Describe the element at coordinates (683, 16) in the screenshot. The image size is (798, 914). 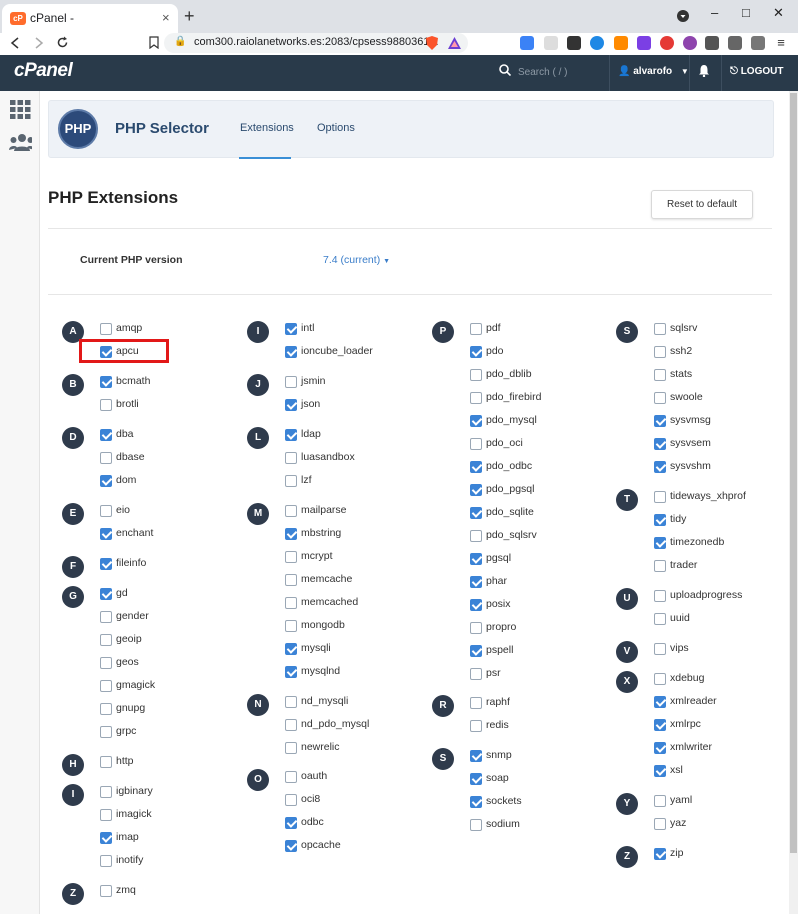
I see `profile-download-icon` at that location.